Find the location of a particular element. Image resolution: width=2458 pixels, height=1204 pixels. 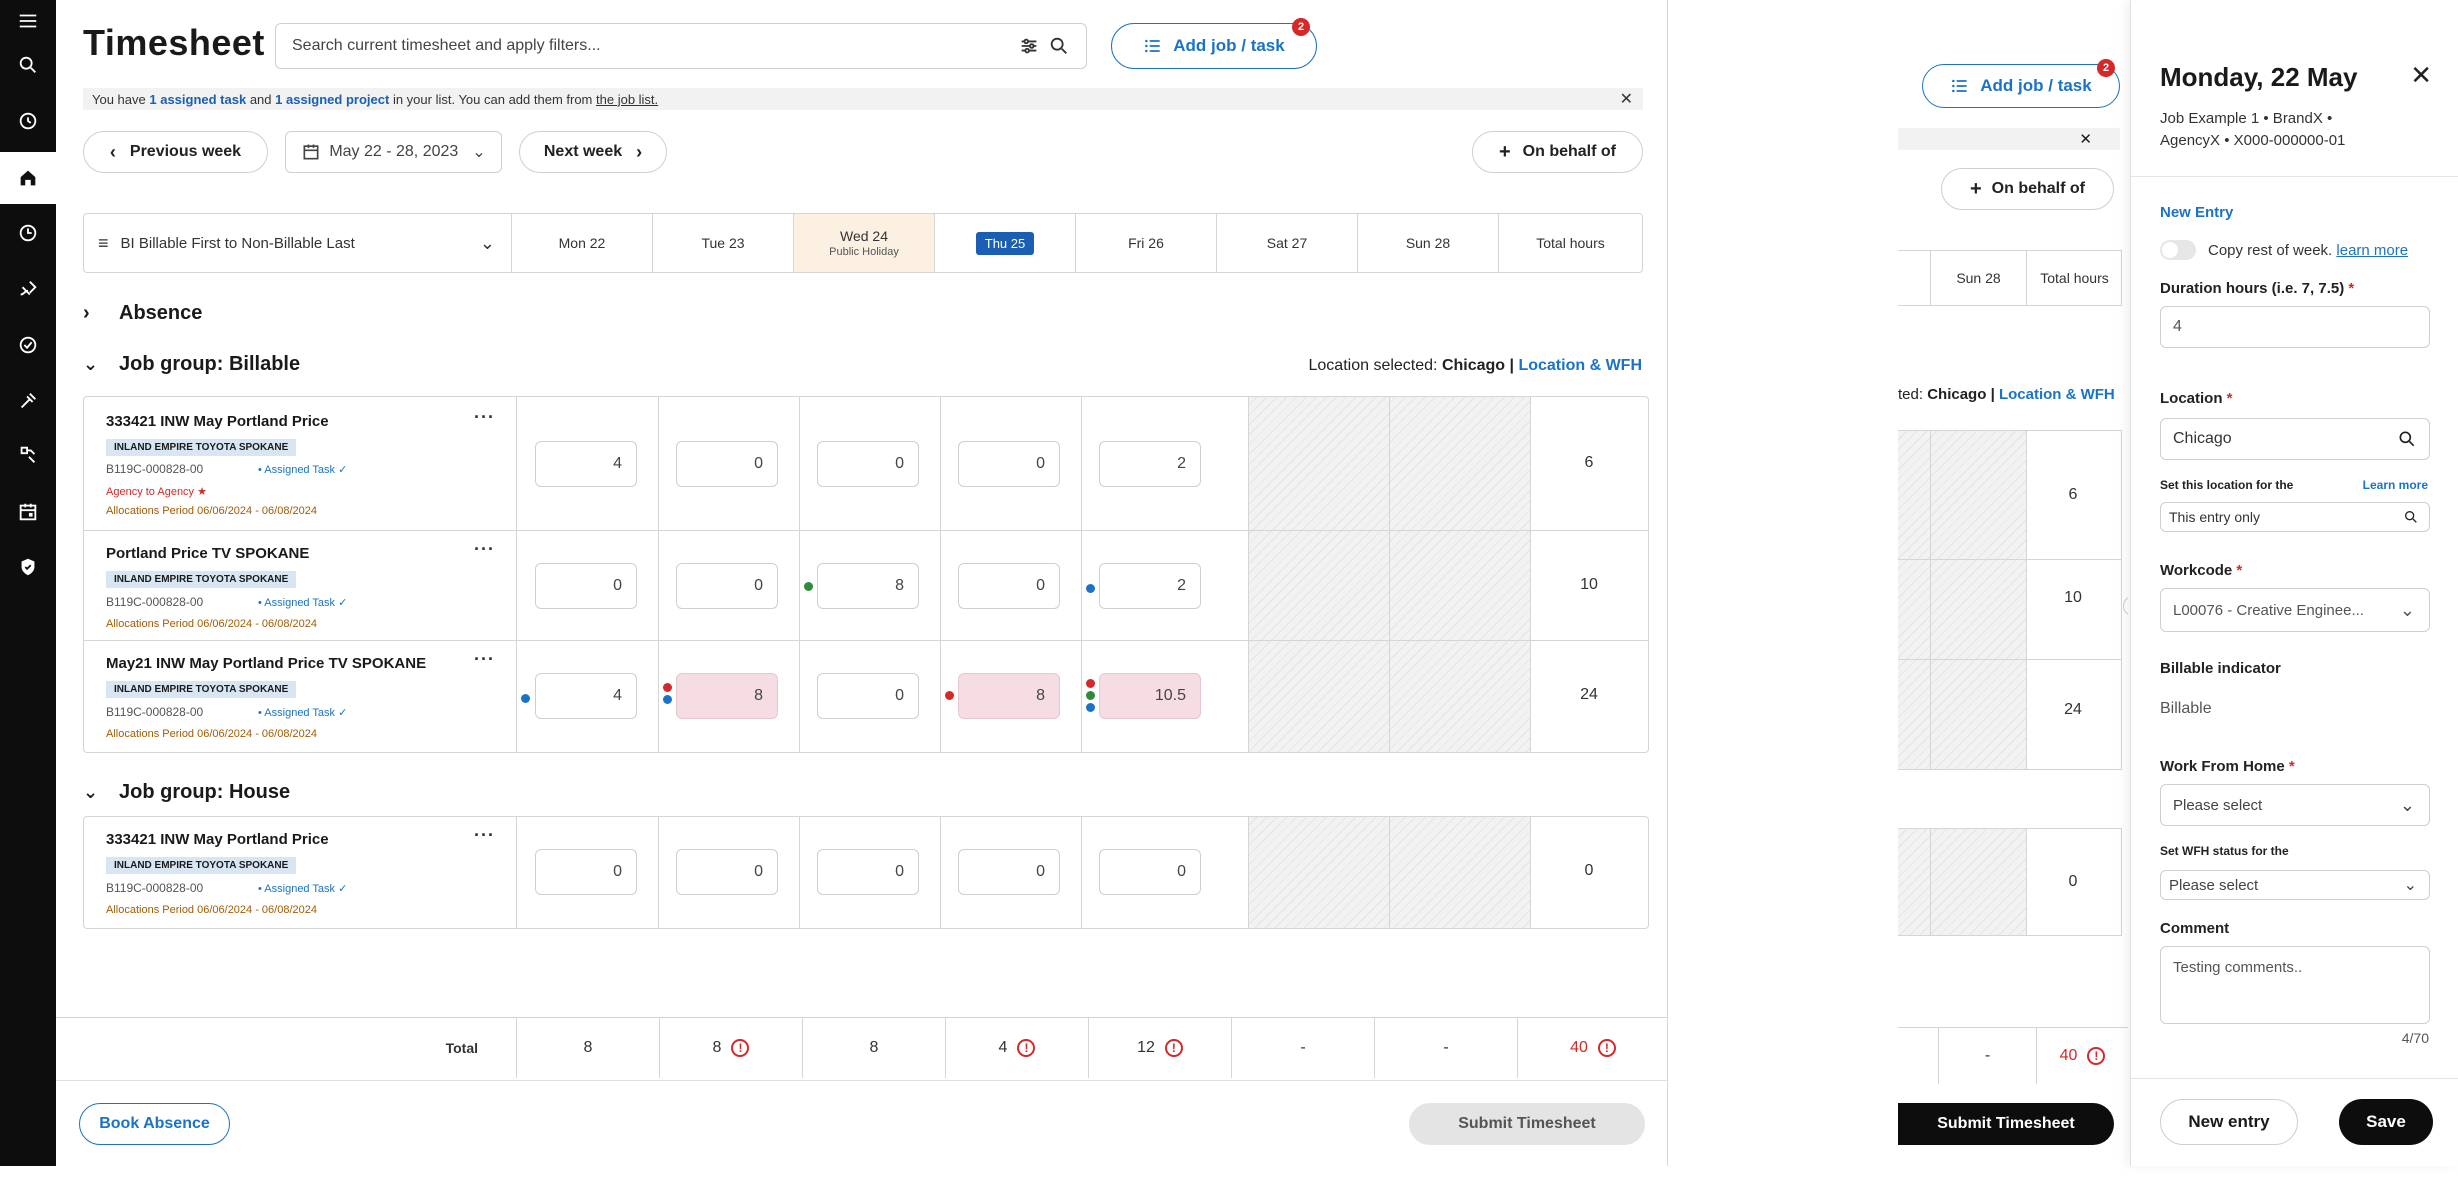

assigned-task-link: 1 assigned task is located at coordinates (197, 99).